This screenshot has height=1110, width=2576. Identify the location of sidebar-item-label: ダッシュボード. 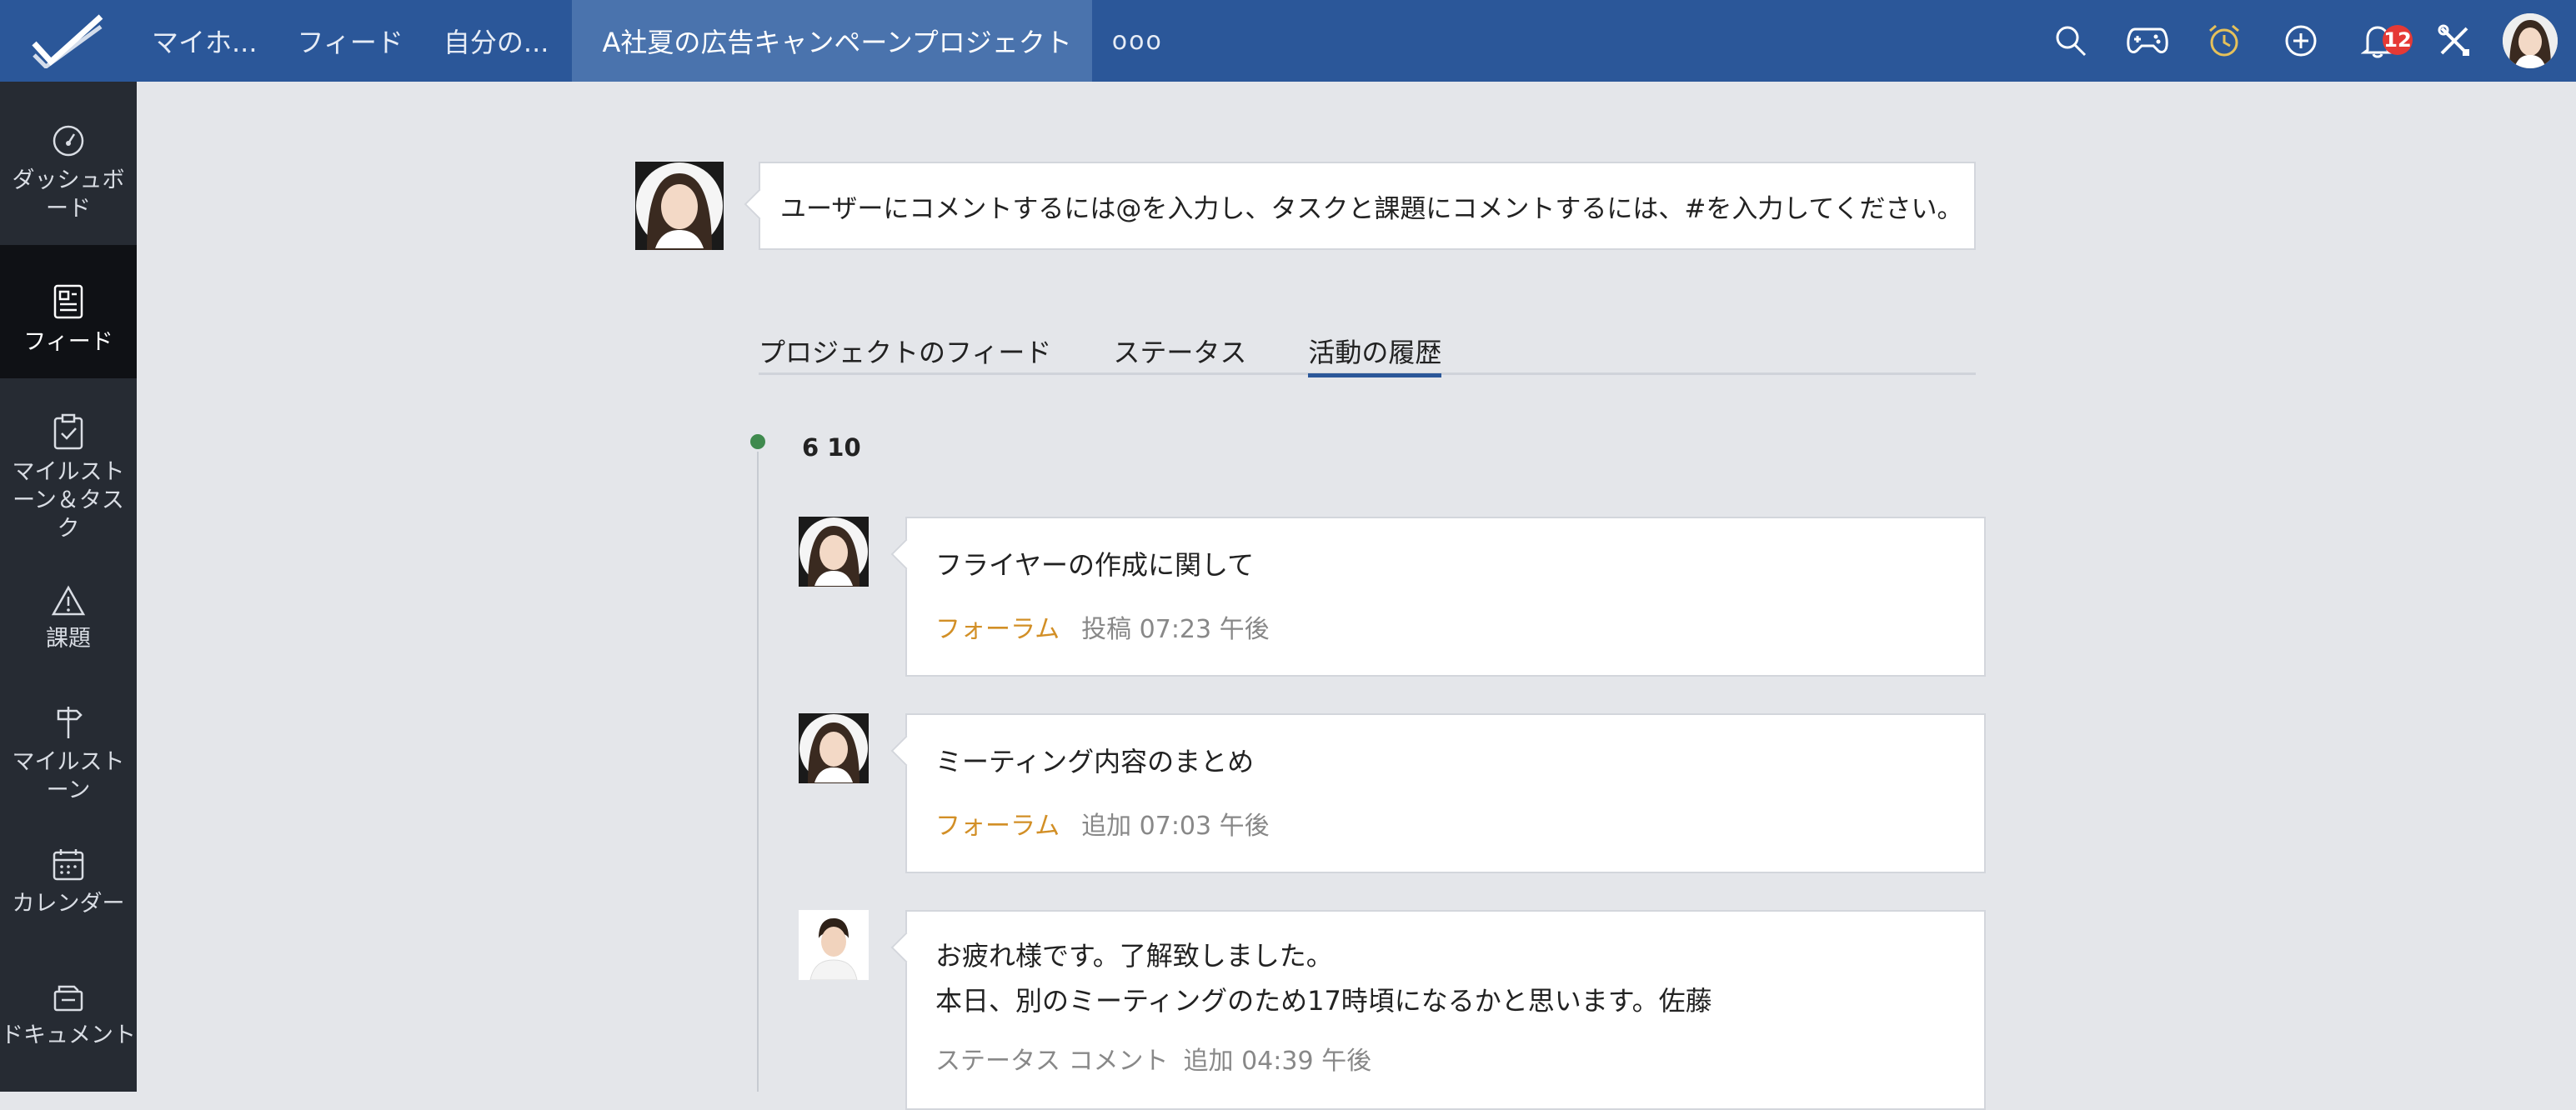
(68, 195).